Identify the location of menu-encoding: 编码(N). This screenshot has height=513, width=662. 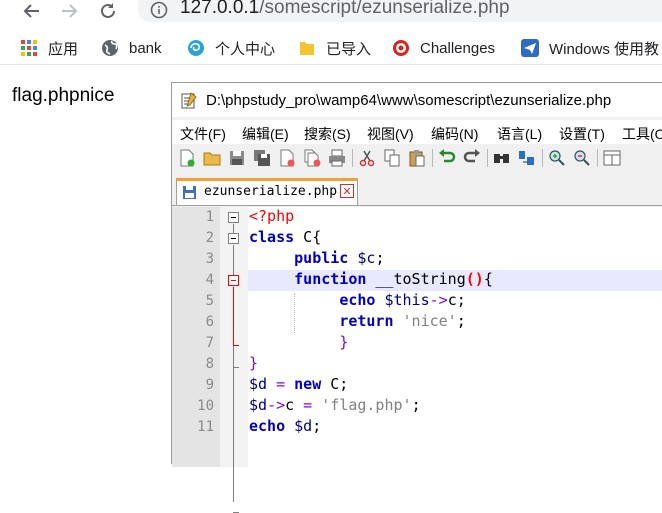
(454, 134).